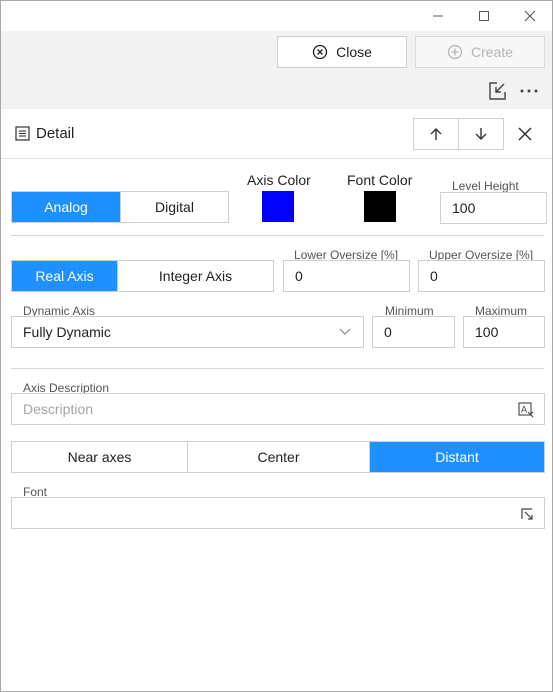 This screenshot has width=553, height=692. I want to click on close-button: Close, so click(342, 52).